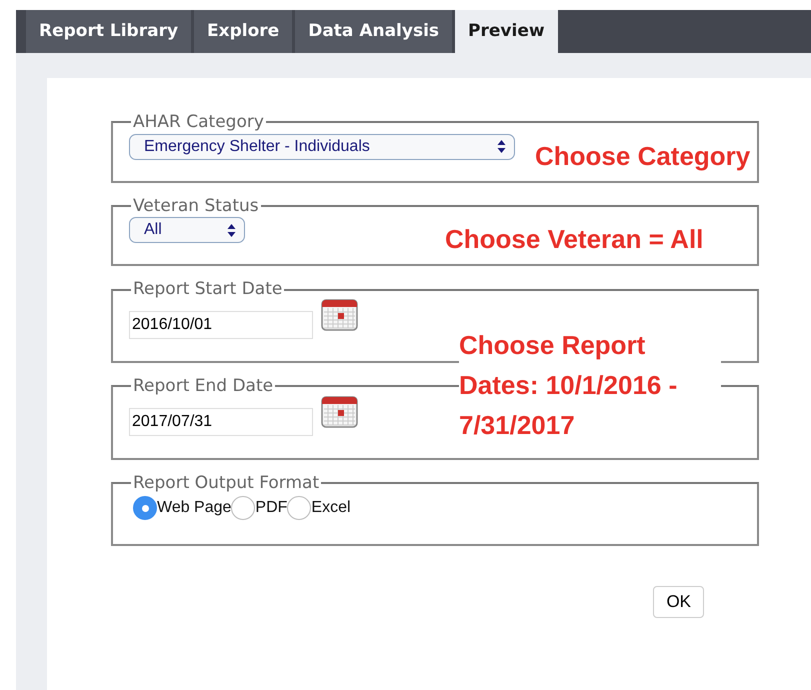  I want to click on tab: Data Analysis, so click(373, 31).